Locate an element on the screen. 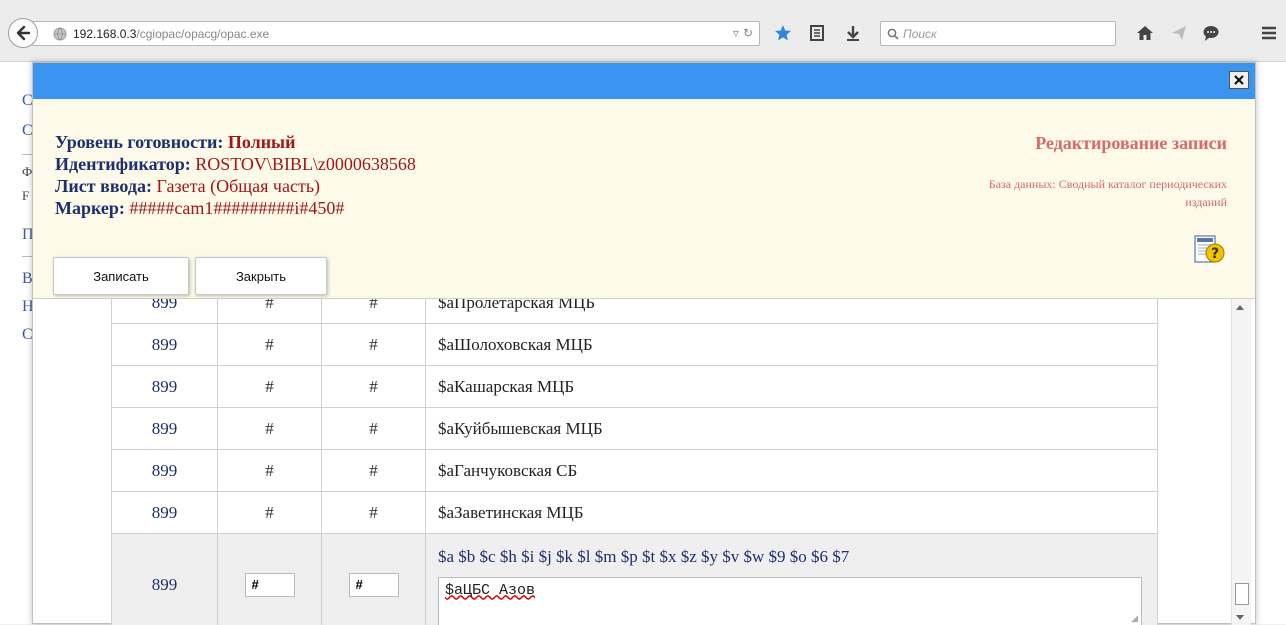  reload-icon: ↻ is located at coordinates (748, 33).